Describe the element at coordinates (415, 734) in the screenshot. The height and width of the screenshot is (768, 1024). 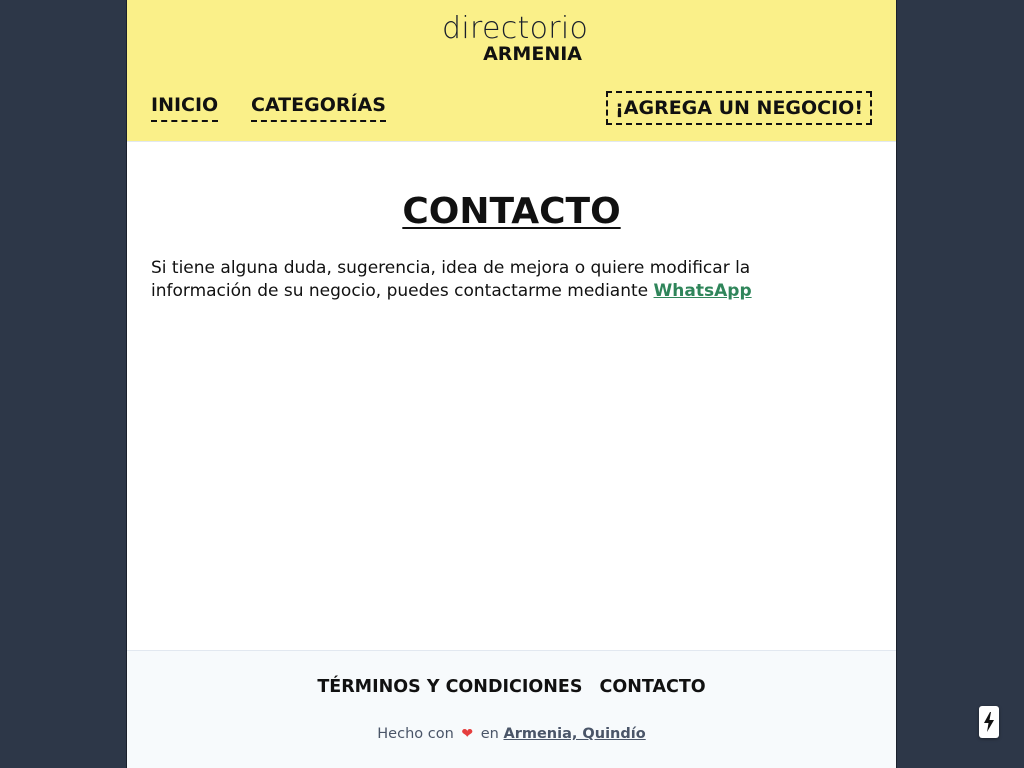
I see `made-with-text: Hecho con` at that location.